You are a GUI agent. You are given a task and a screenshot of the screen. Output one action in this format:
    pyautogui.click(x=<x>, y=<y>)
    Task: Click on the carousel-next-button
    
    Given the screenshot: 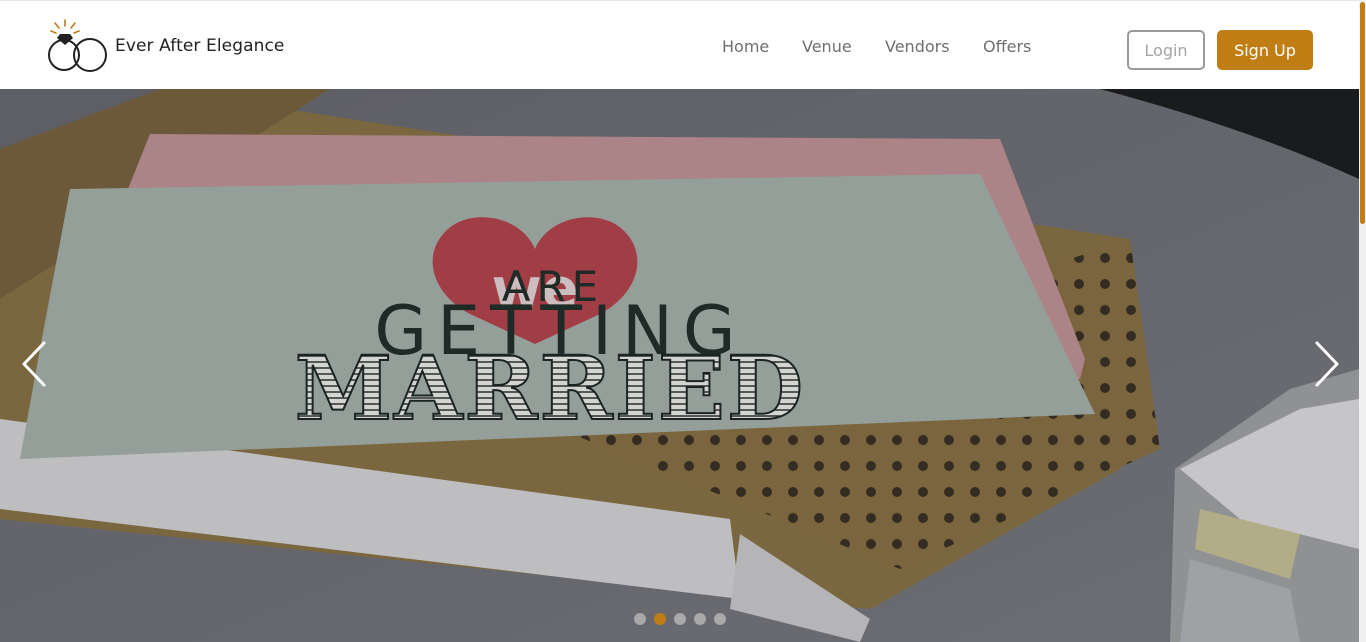 What is the action you would take?
    pyautogui.click(x=1327, y=364)
    